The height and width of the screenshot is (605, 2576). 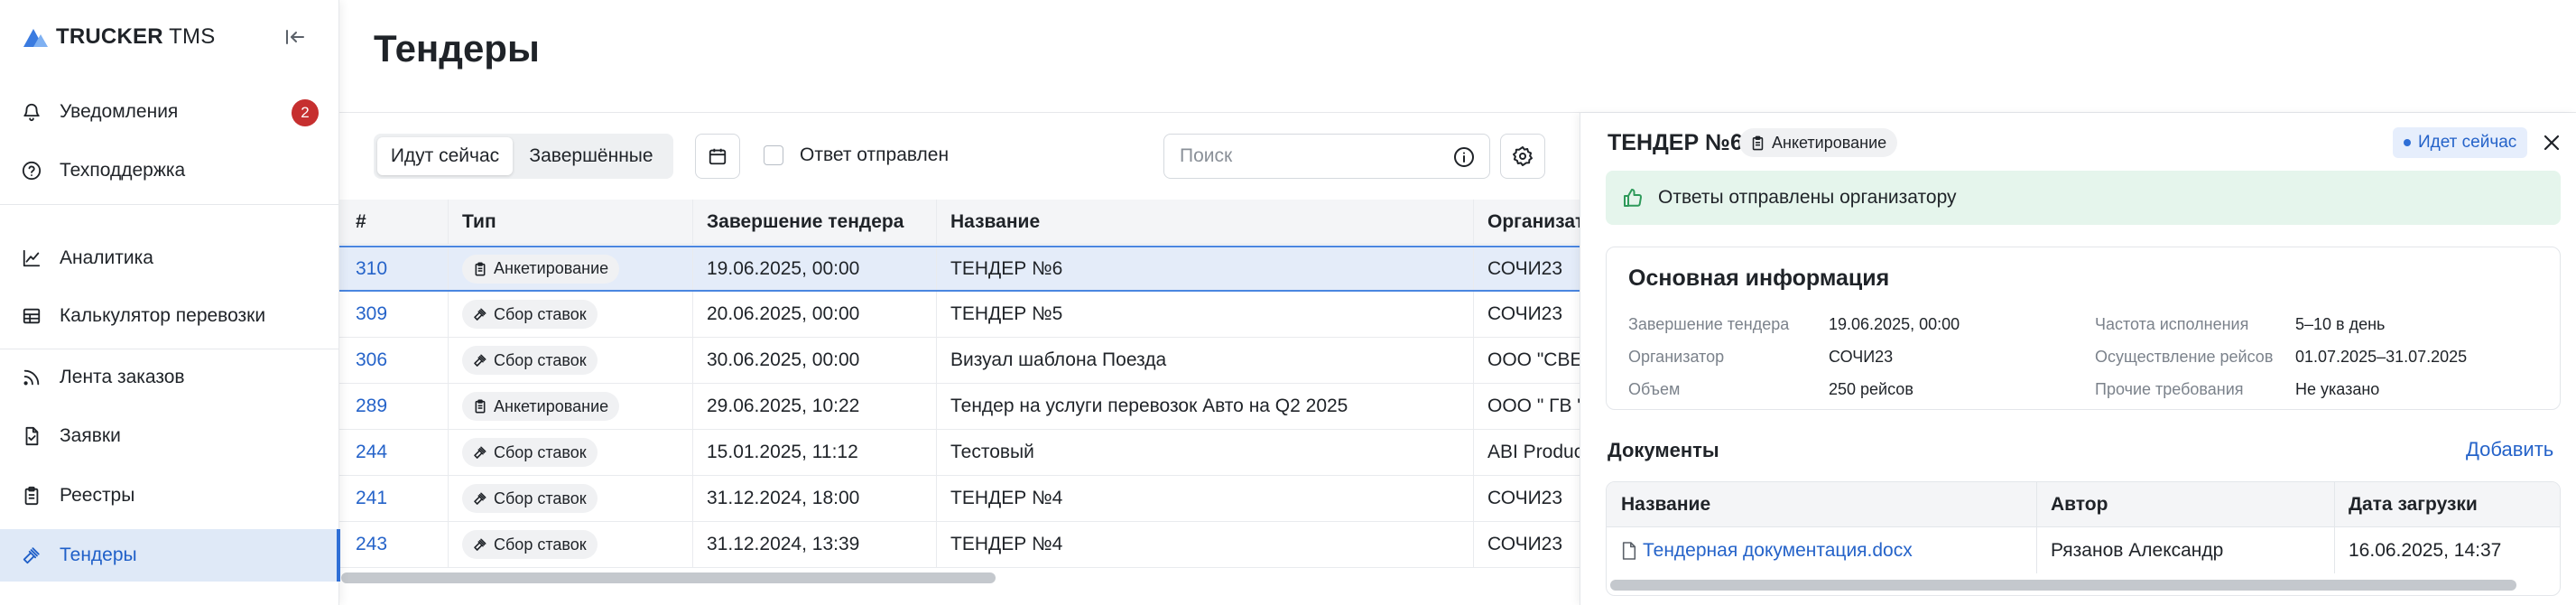 What do you see at coordinates (305, 113) in the screenshot?
I see `notification-count-badge: 2` at bounding box center [305, 113].